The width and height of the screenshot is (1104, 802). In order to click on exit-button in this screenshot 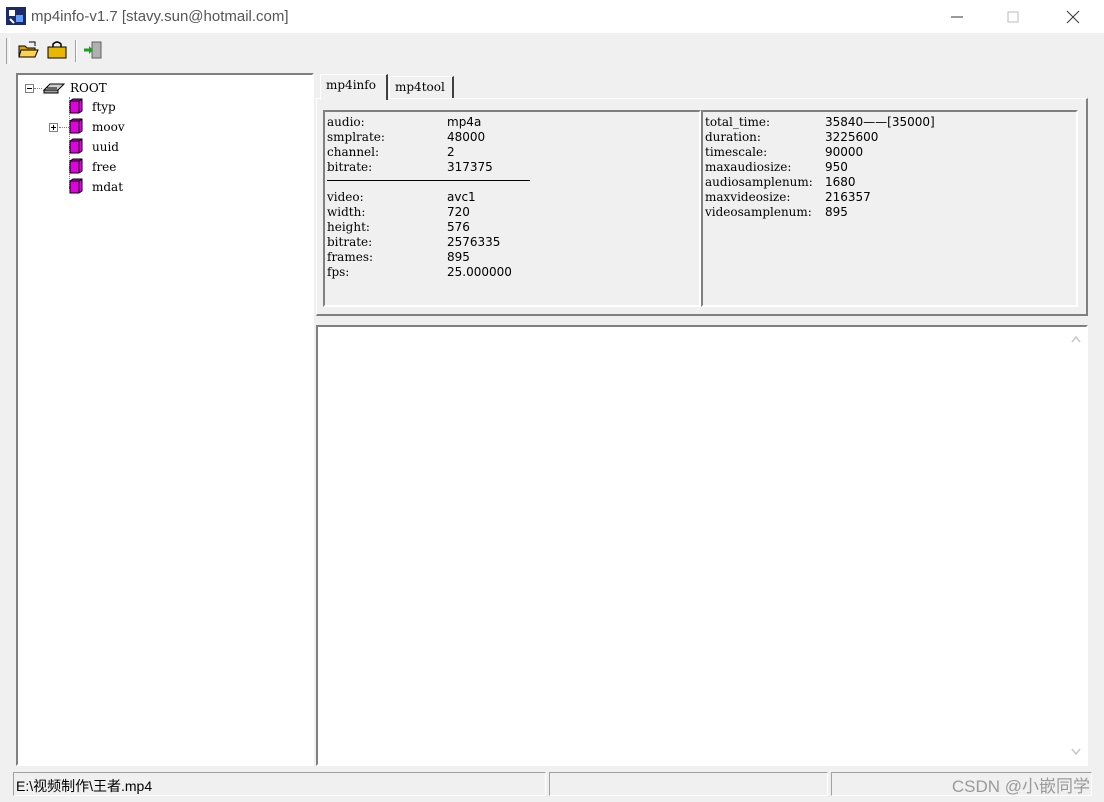, I will do `click(94, 51)`.